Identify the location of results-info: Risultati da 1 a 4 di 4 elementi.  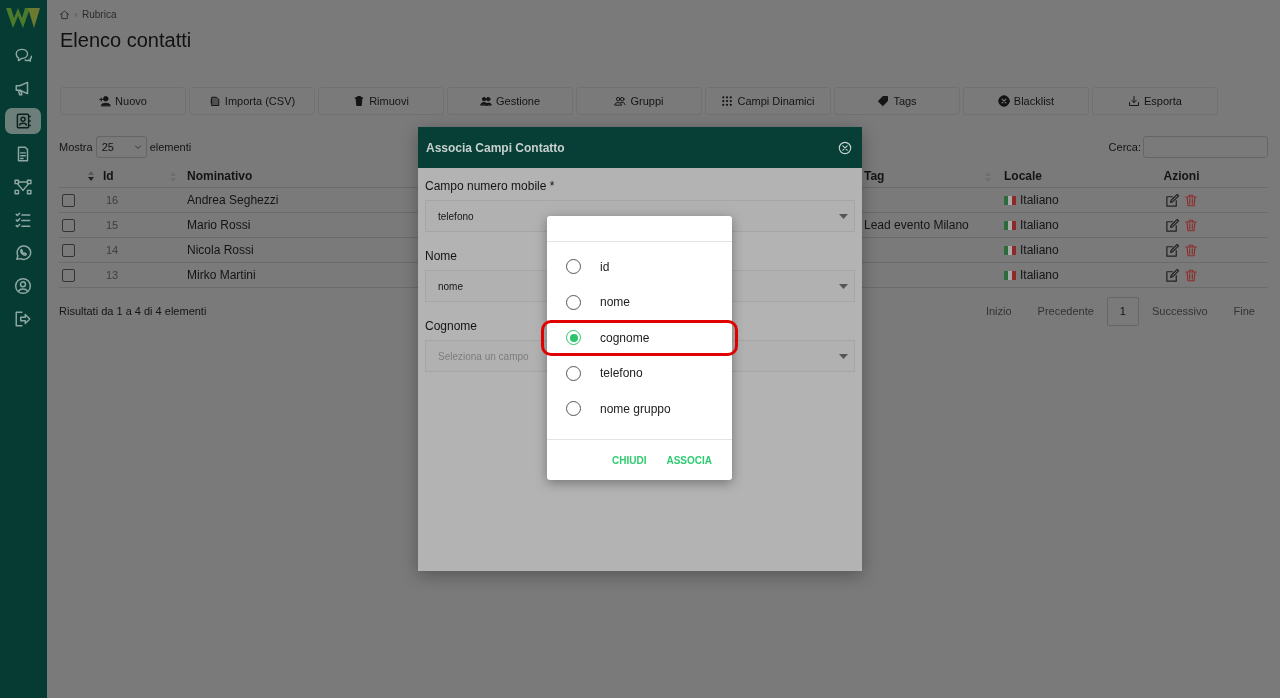
(133, 311).